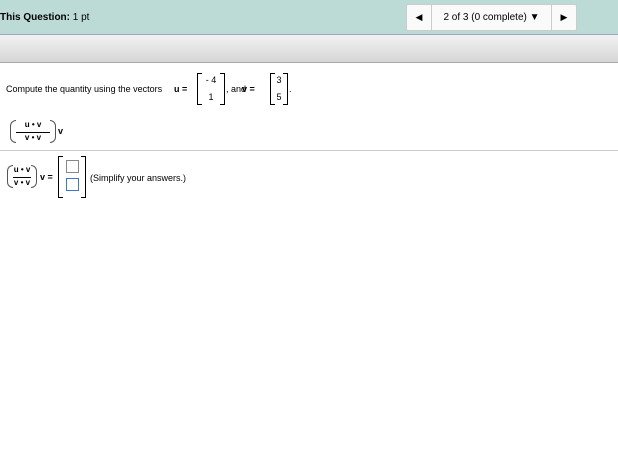 Image resolution: width=618 pixels, height=452 pixels. Describe the element at coordinates (138, 178) in the screenshot. I see `simplify-hint: (Simplify your answers.)` at that location.